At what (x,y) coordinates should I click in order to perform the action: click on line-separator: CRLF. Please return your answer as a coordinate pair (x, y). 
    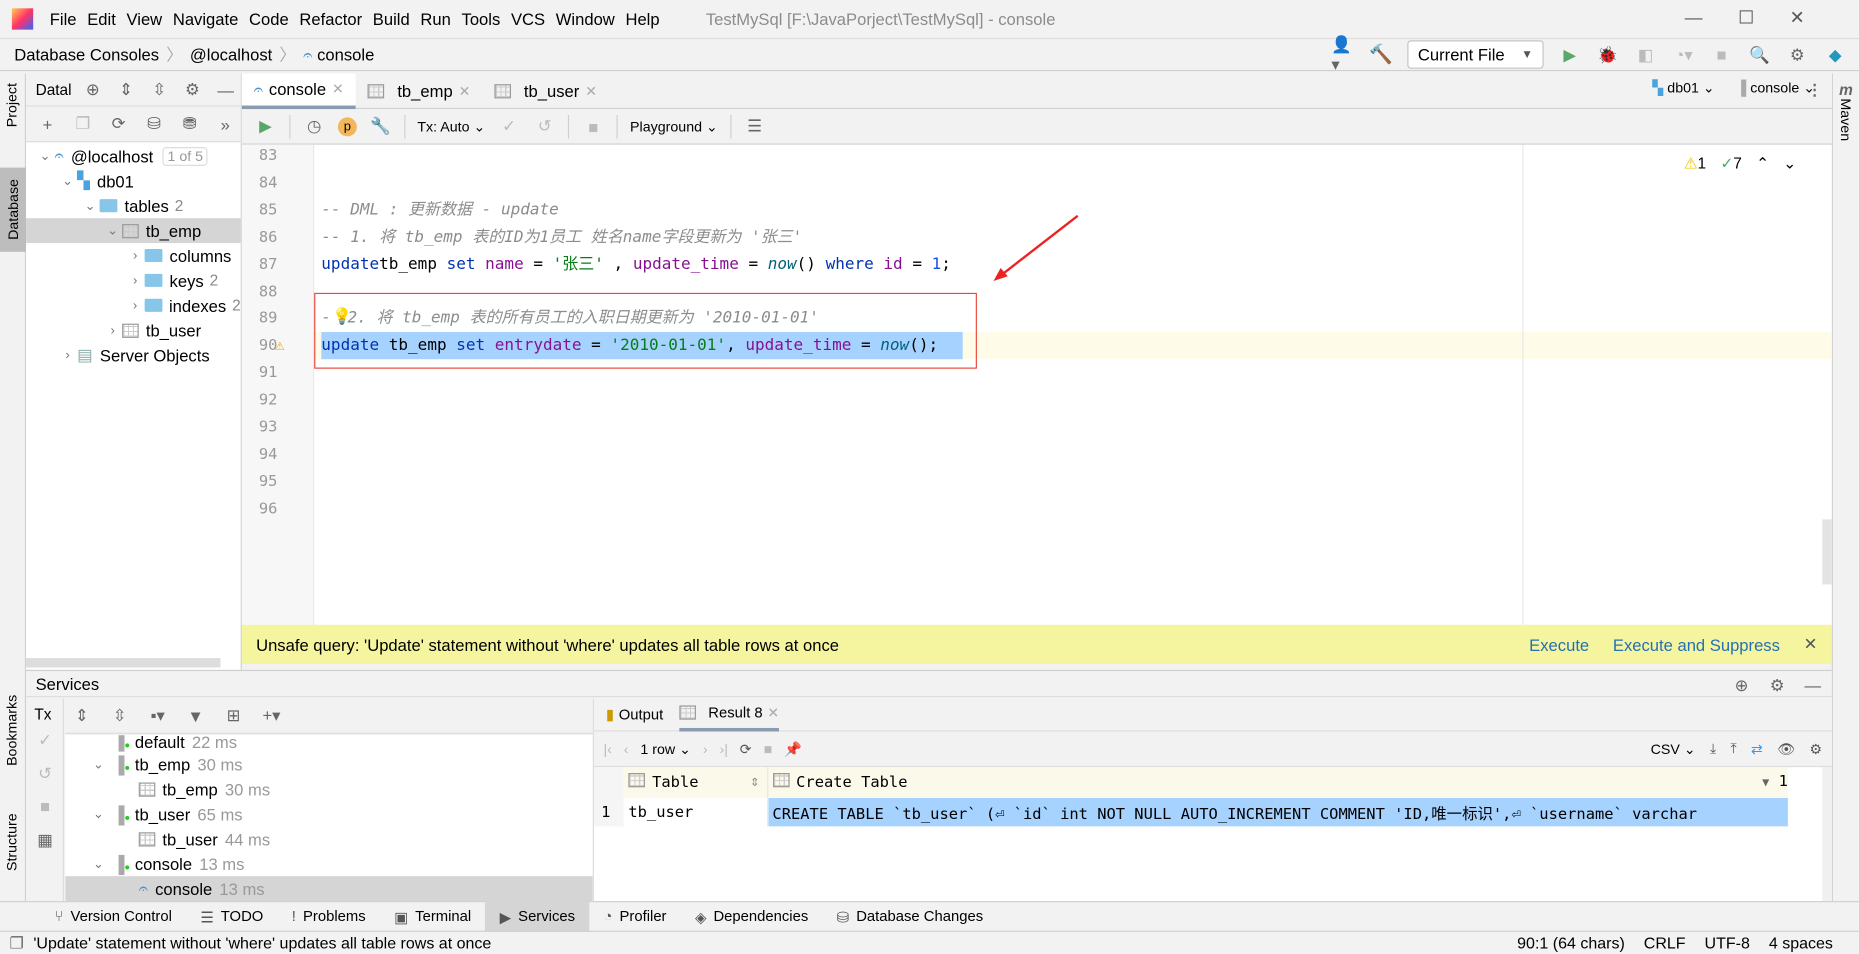
    Looking at the image, I should click on (1665, 943).